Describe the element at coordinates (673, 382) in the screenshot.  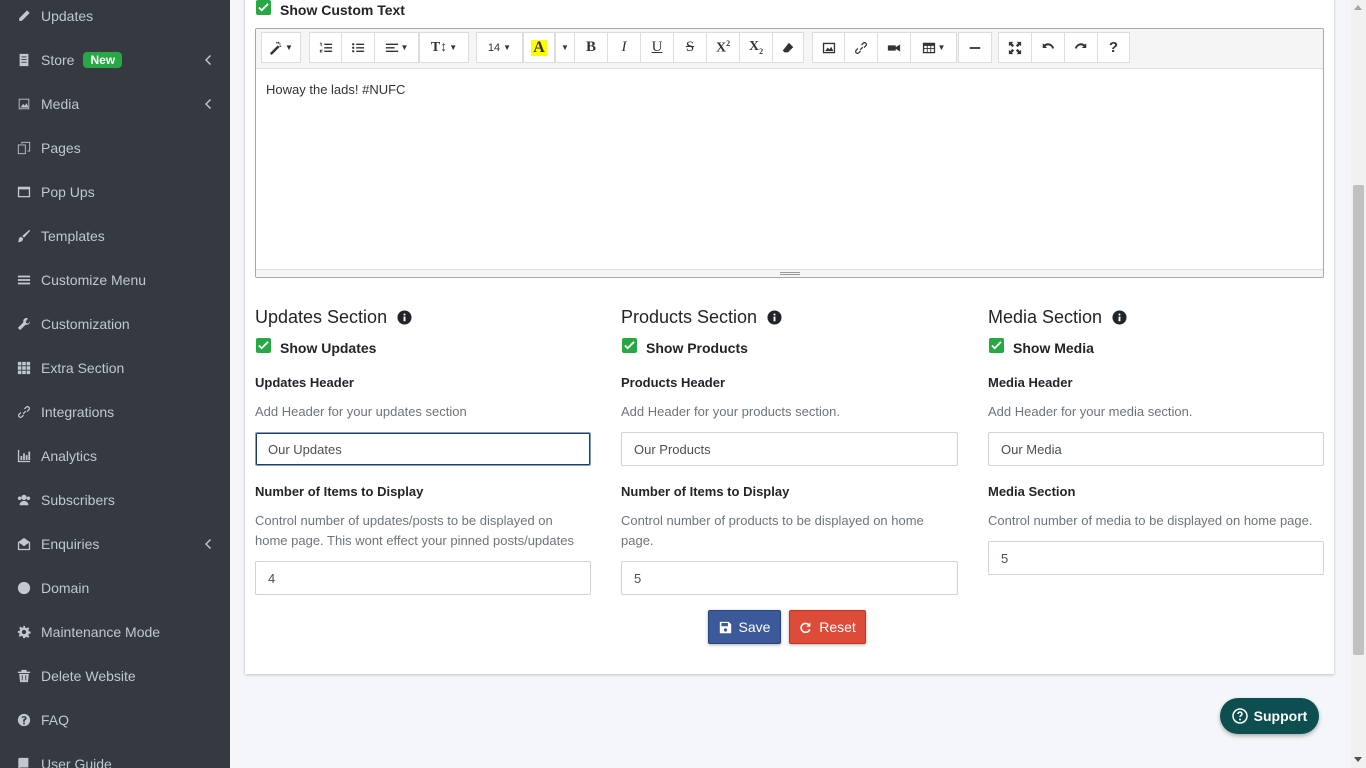
I see `products-header-label: Products Header` at that location.